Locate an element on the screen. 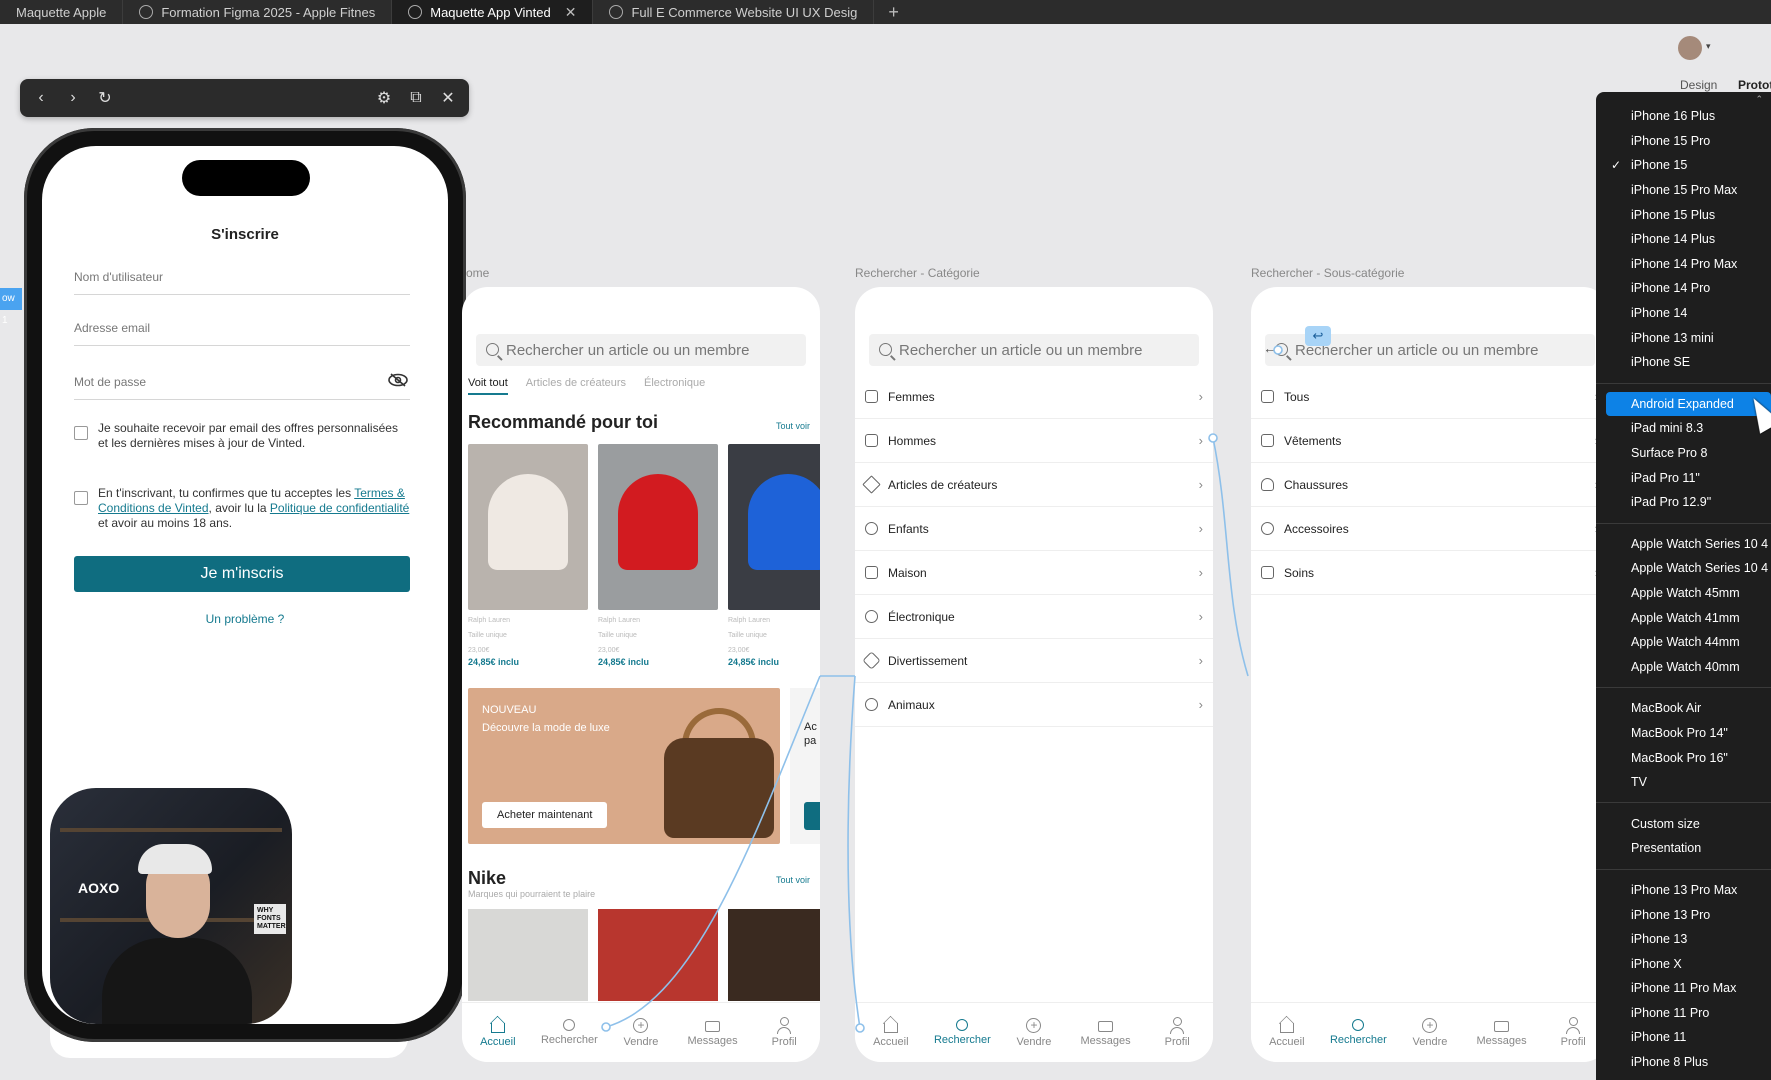 This screenshot has width=1771, height=1080. username-field: Nom d'utilisateur is located at coordinates (242, 282).